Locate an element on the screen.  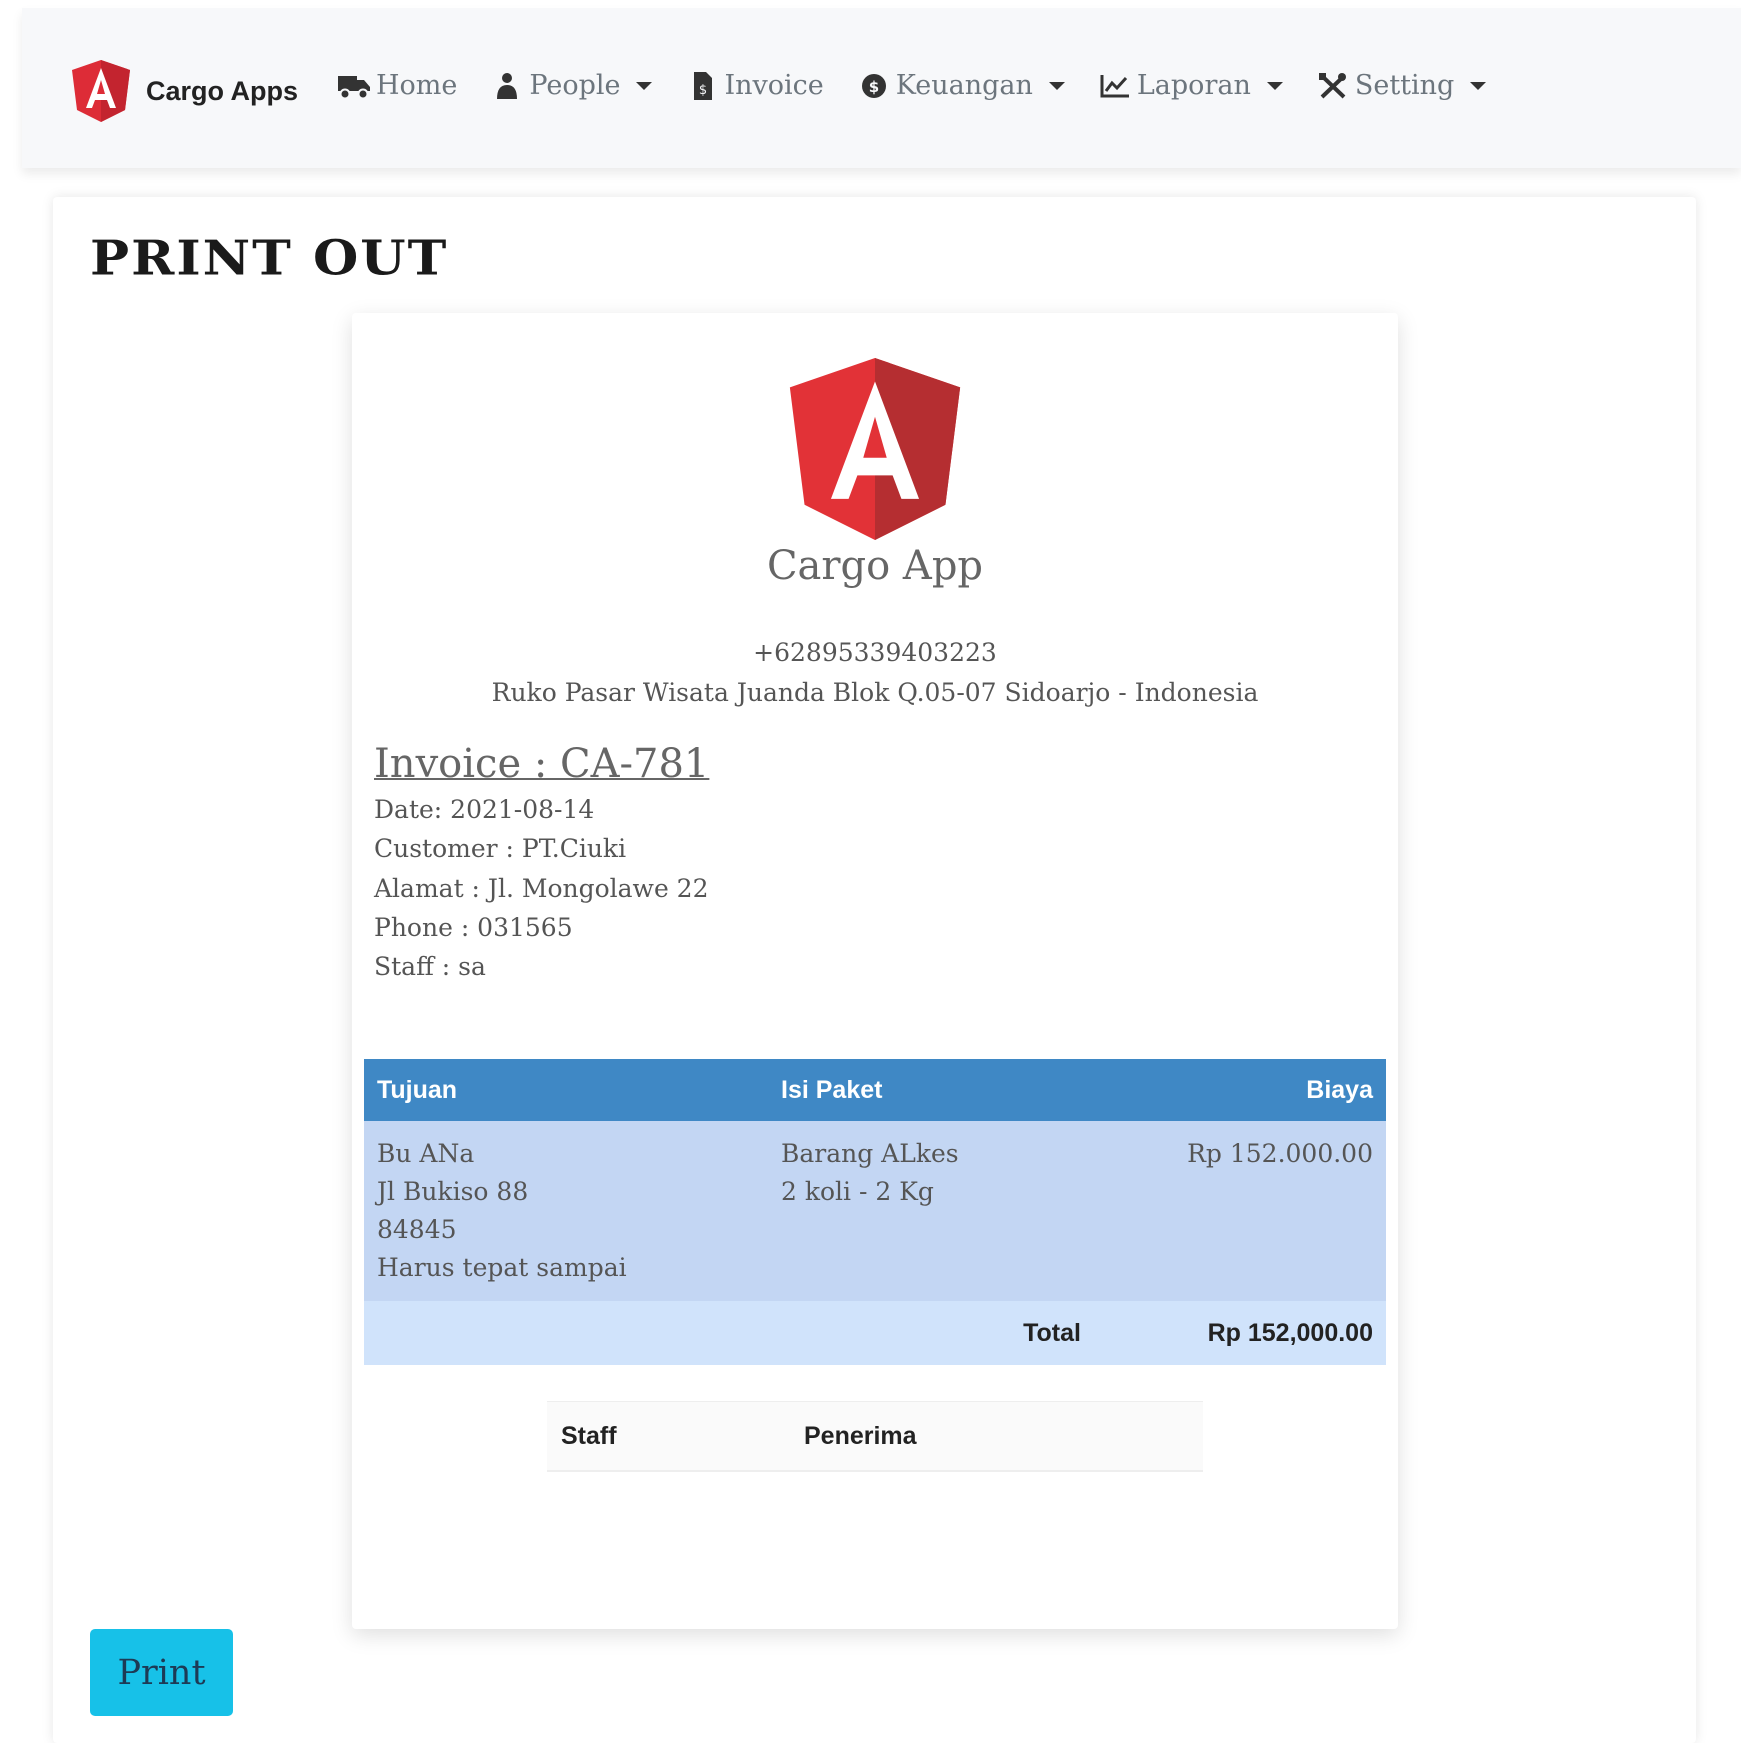
tujuan-line: 84845 is located at coordinates (417, 1229).